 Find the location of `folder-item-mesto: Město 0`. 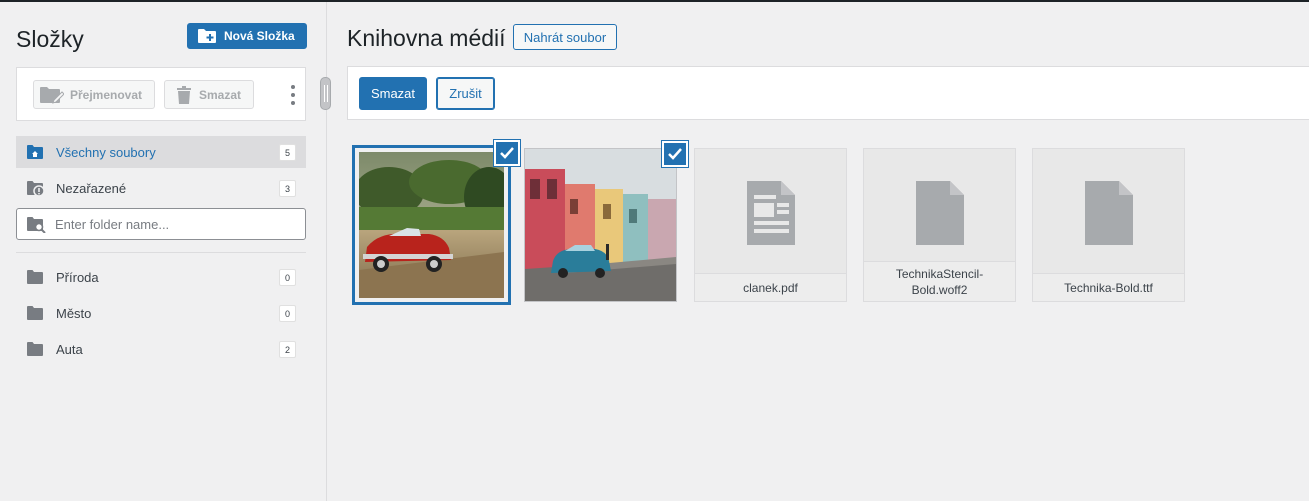

folder-item-mesto: Město 0 is located at coordinates (161, 313).